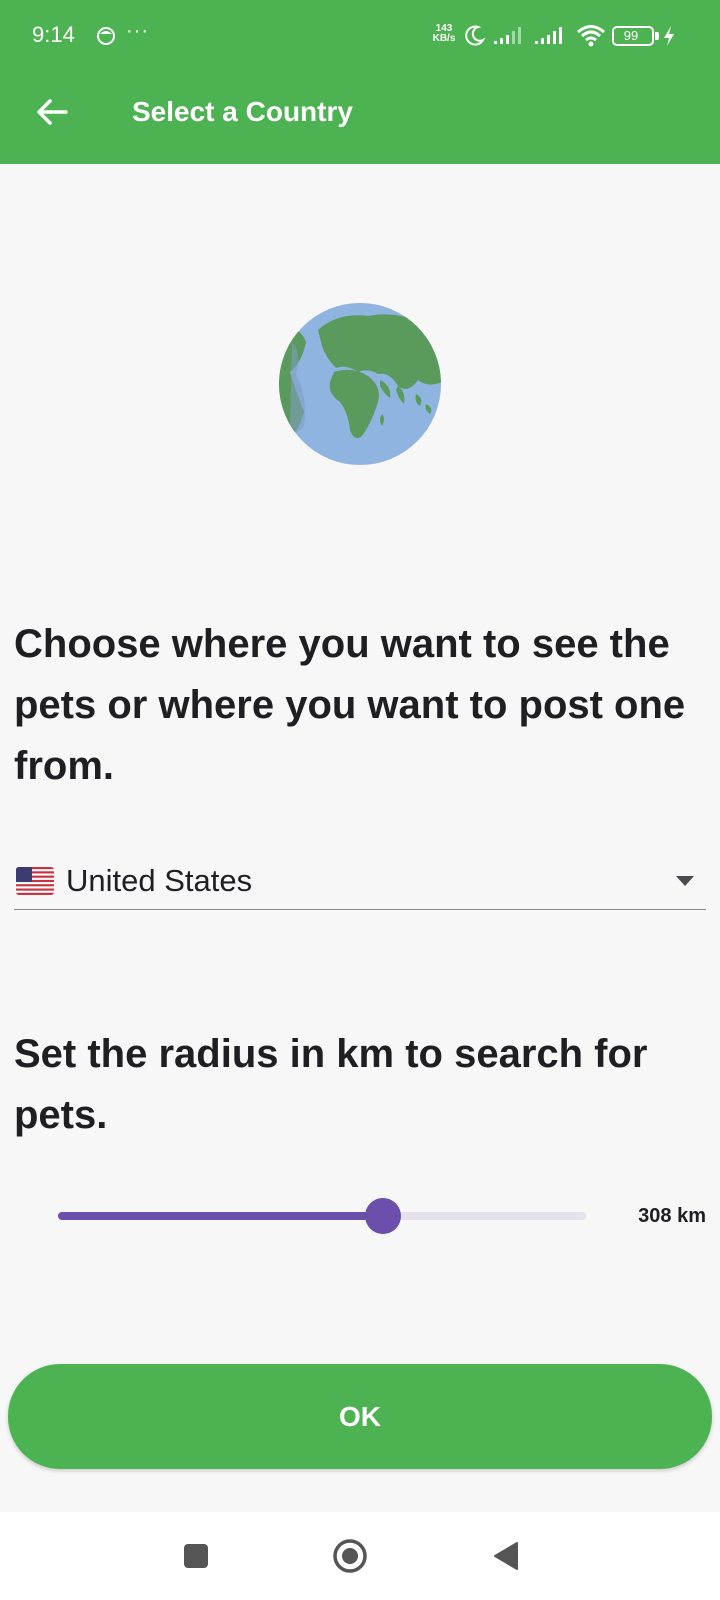 The width and height of the screenshot is (720, 1600). Describe the element at coordinates (106, 36) in the screenshot. I see `notification-face-icon` at that location.